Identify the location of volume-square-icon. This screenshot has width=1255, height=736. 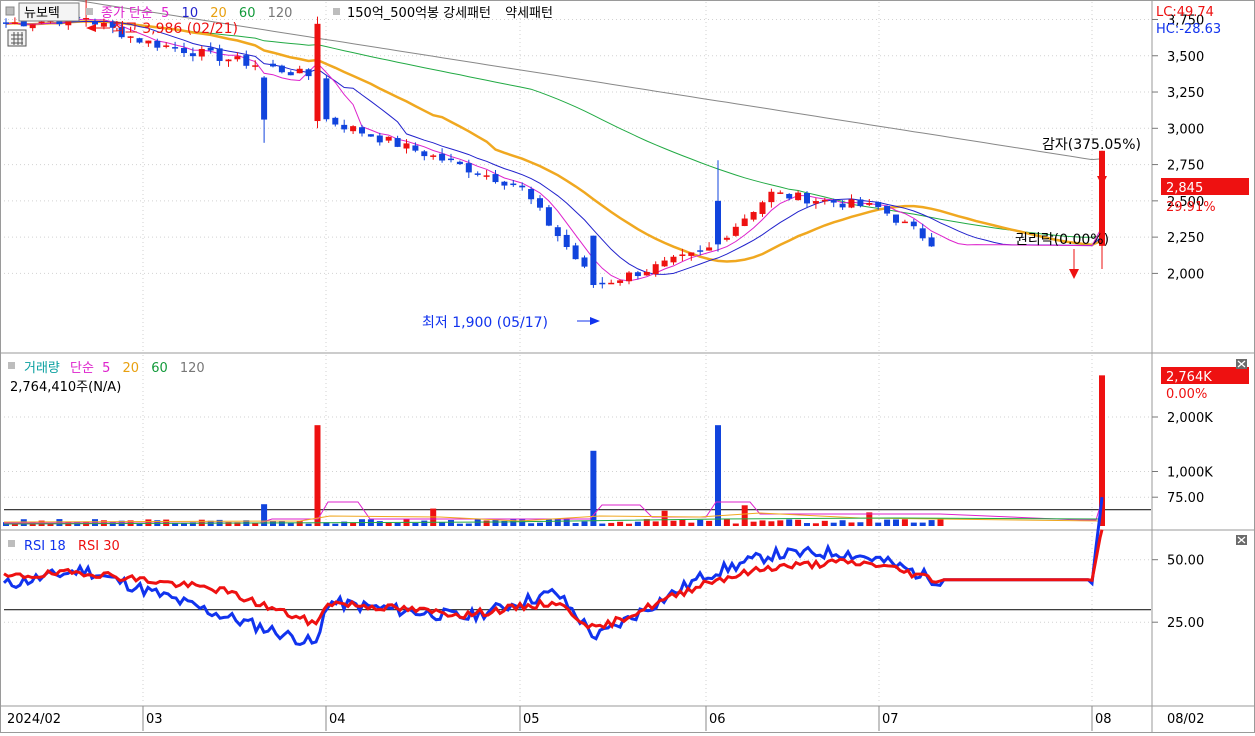
(11, 365).